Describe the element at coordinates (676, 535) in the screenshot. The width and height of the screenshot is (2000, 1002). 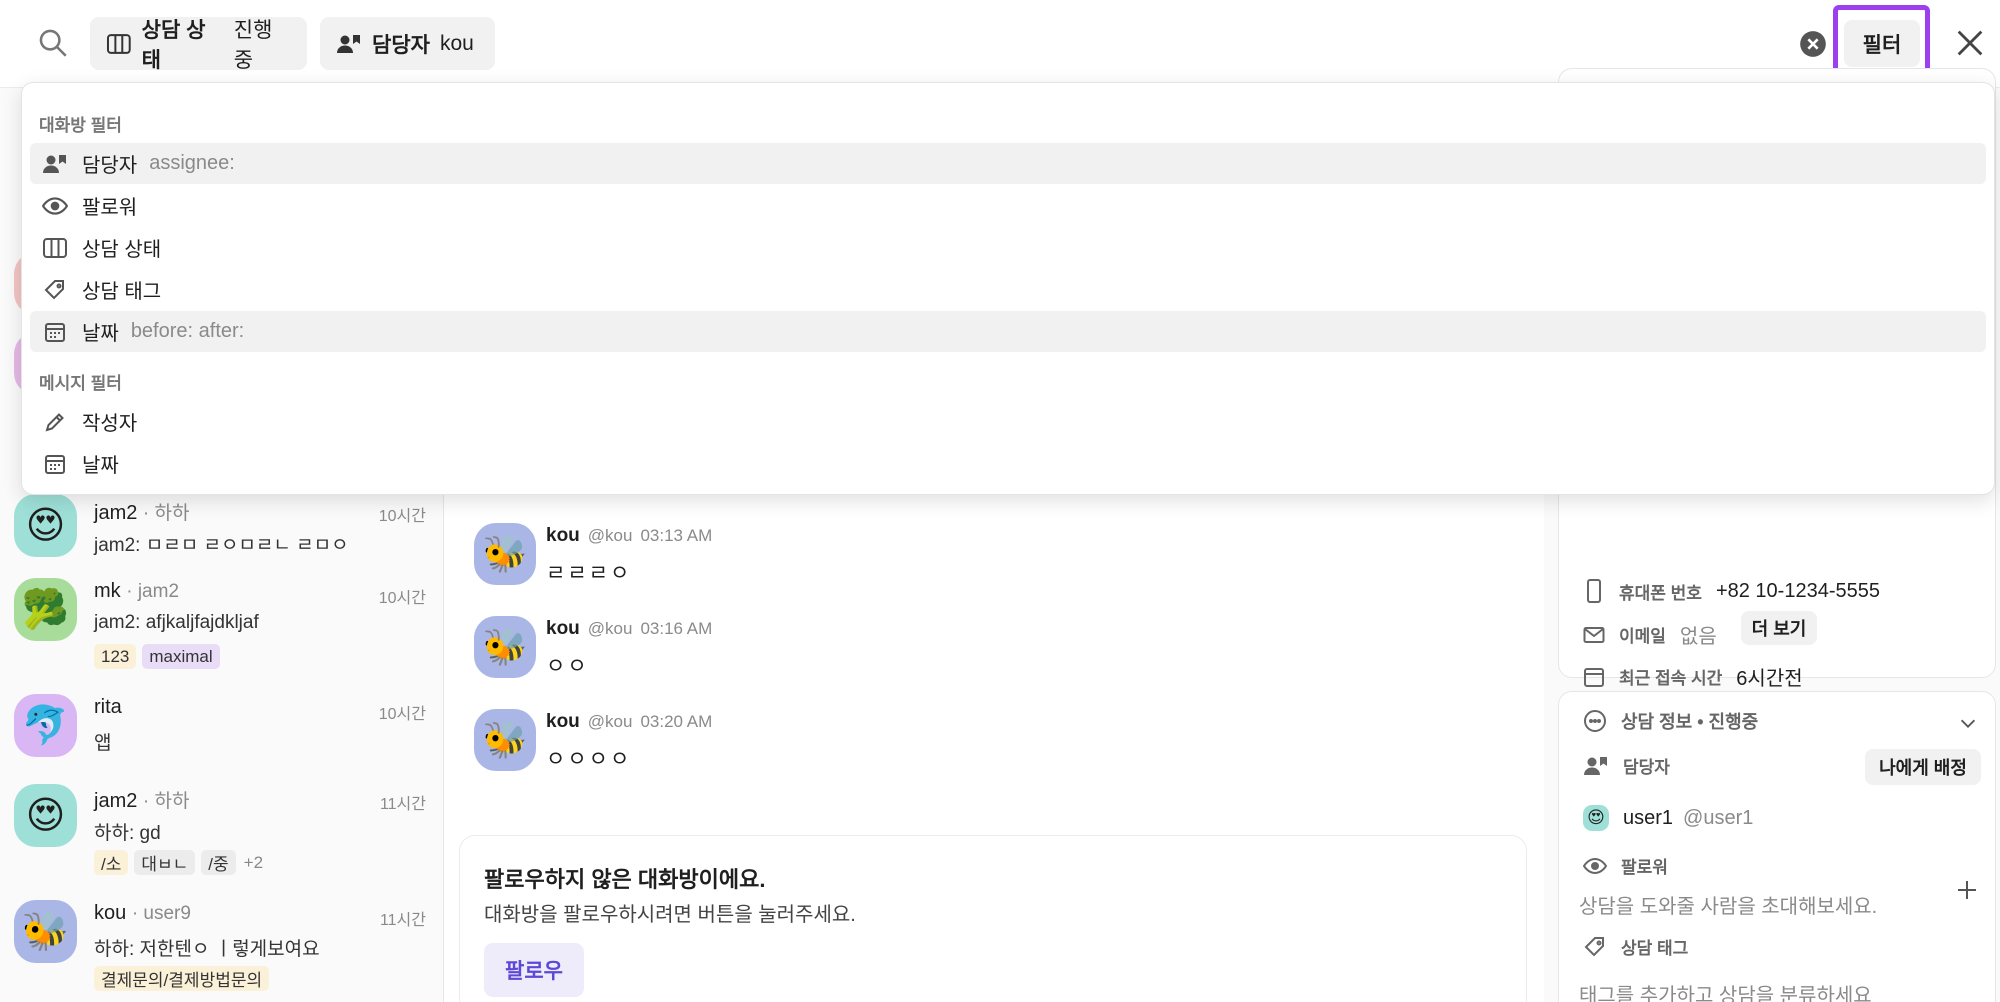
I see `message-time: 03:13 AM` at that location.